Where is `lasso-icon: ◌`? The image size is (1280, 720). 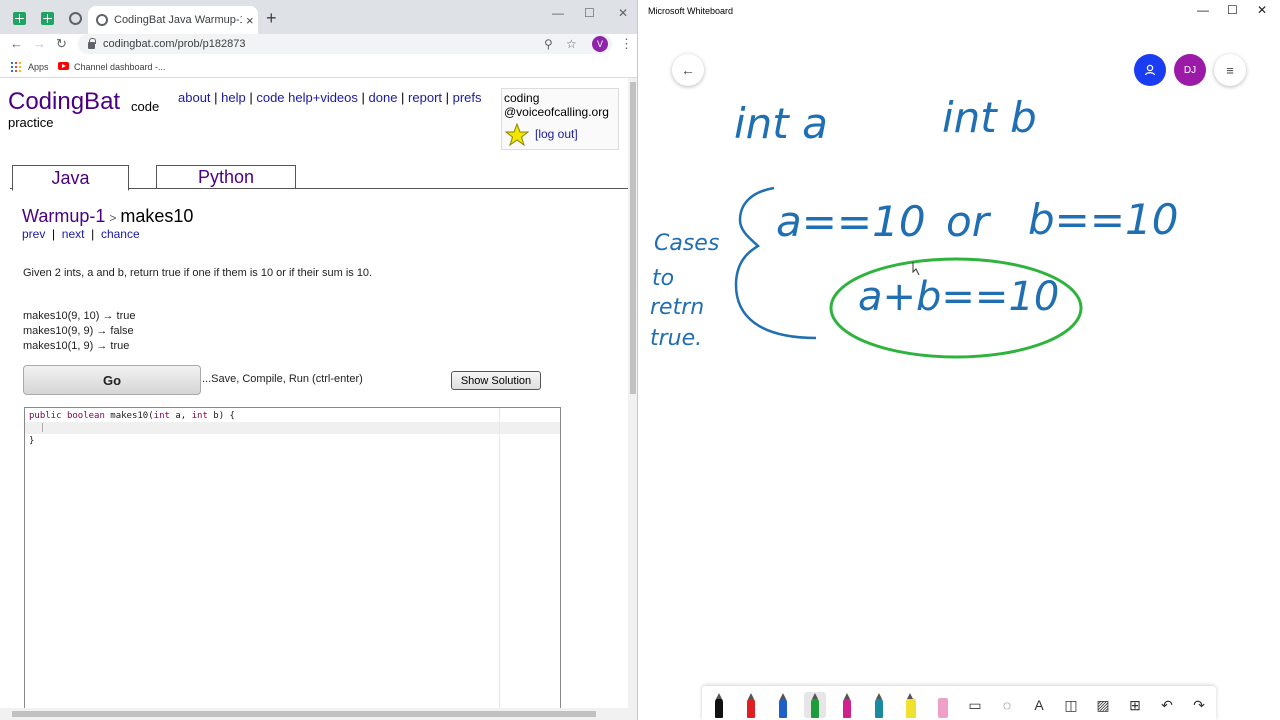 lasso-icon: ◌ is located at coordinates (1007, 705).